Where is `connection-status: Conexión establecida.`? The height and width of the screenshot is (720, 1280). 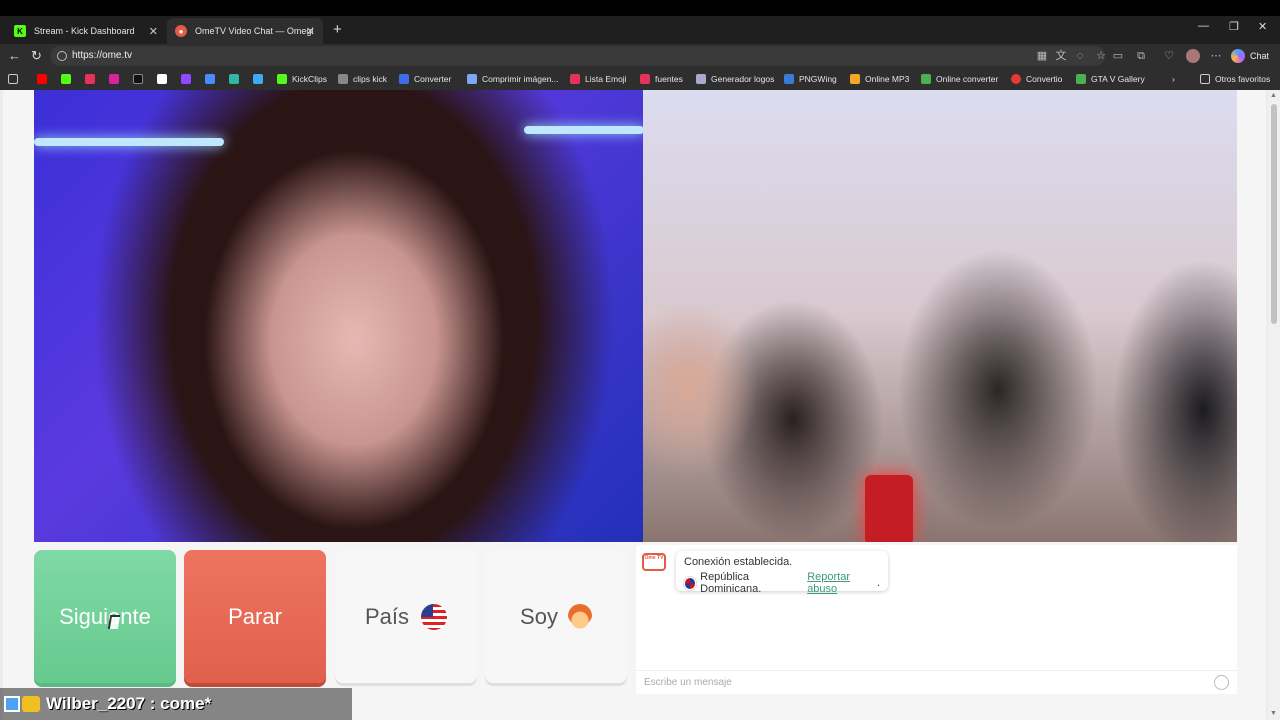 connection-status: Conexión establecida. is located at coordinates (738, 562).